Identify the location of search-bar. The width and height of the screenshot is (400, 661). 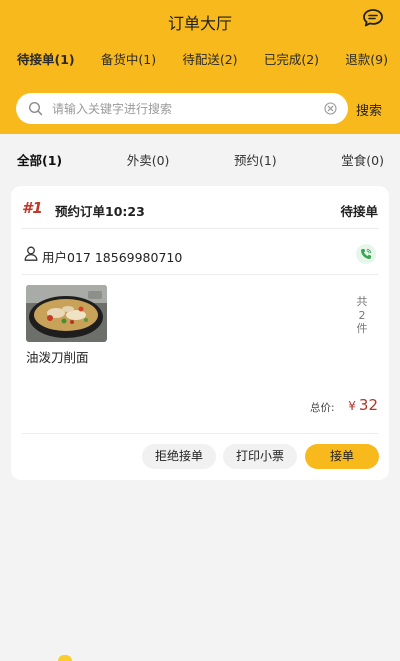
(182, 108).